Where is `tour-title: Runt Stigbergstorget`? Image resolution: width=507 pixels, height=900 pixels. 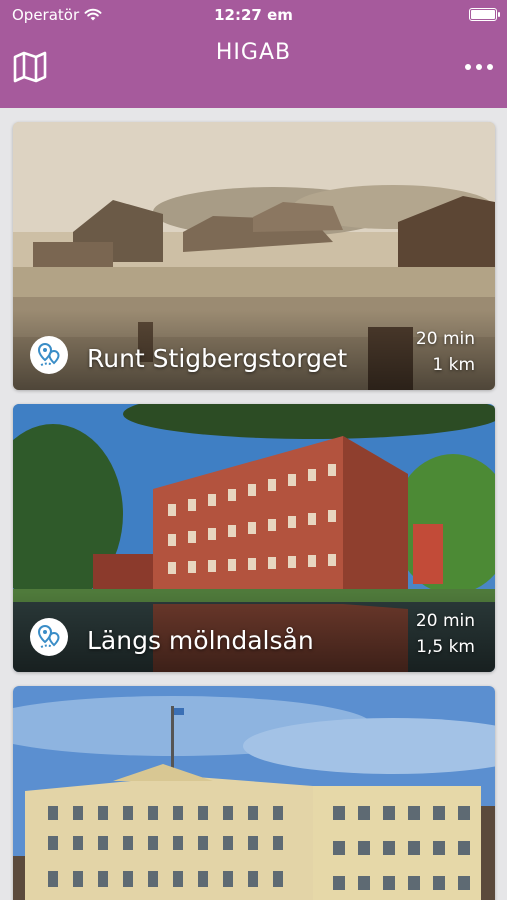
tour-title: Runt Stigbergstorget is located at coordinates (217, 358).